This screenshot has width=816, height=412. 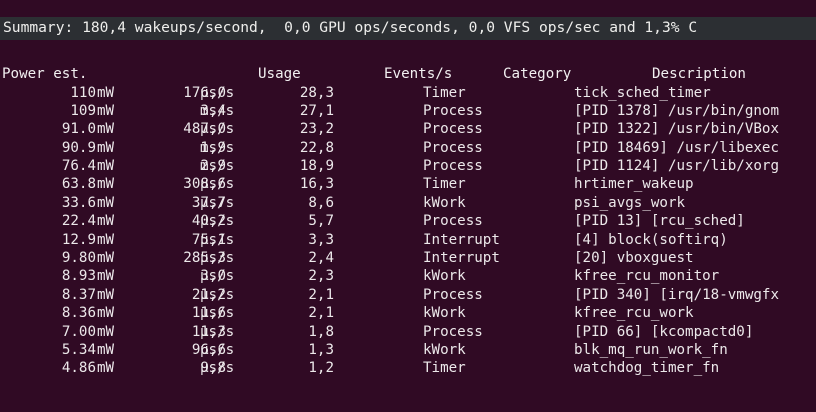 I want to click on events-value: 18,9, so click(x=316, y=166).